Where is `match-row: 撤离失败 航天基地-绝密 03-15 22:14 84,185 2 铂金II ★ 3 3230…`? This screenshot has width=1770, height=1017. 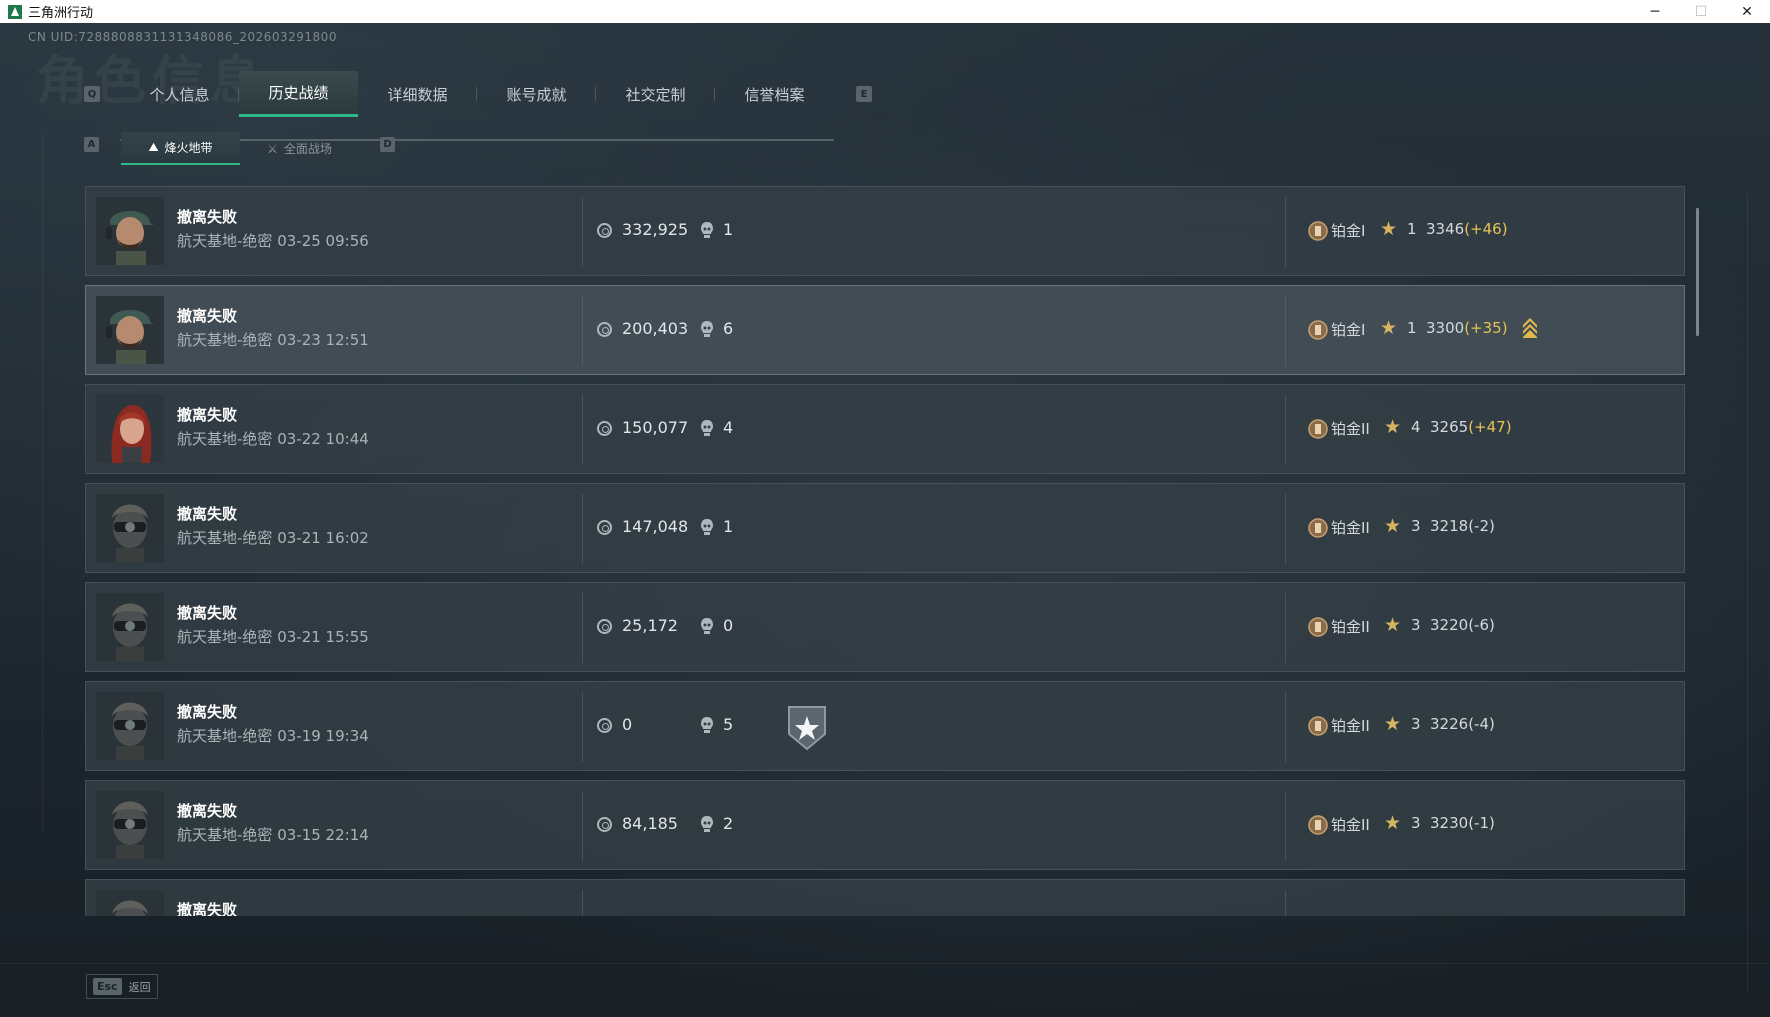
match-row: 撤离失败 航天基地-绝密 03-15 22:14 84,185 2 铂金II ★ 3 3230… is located at coordinates (885, 825).